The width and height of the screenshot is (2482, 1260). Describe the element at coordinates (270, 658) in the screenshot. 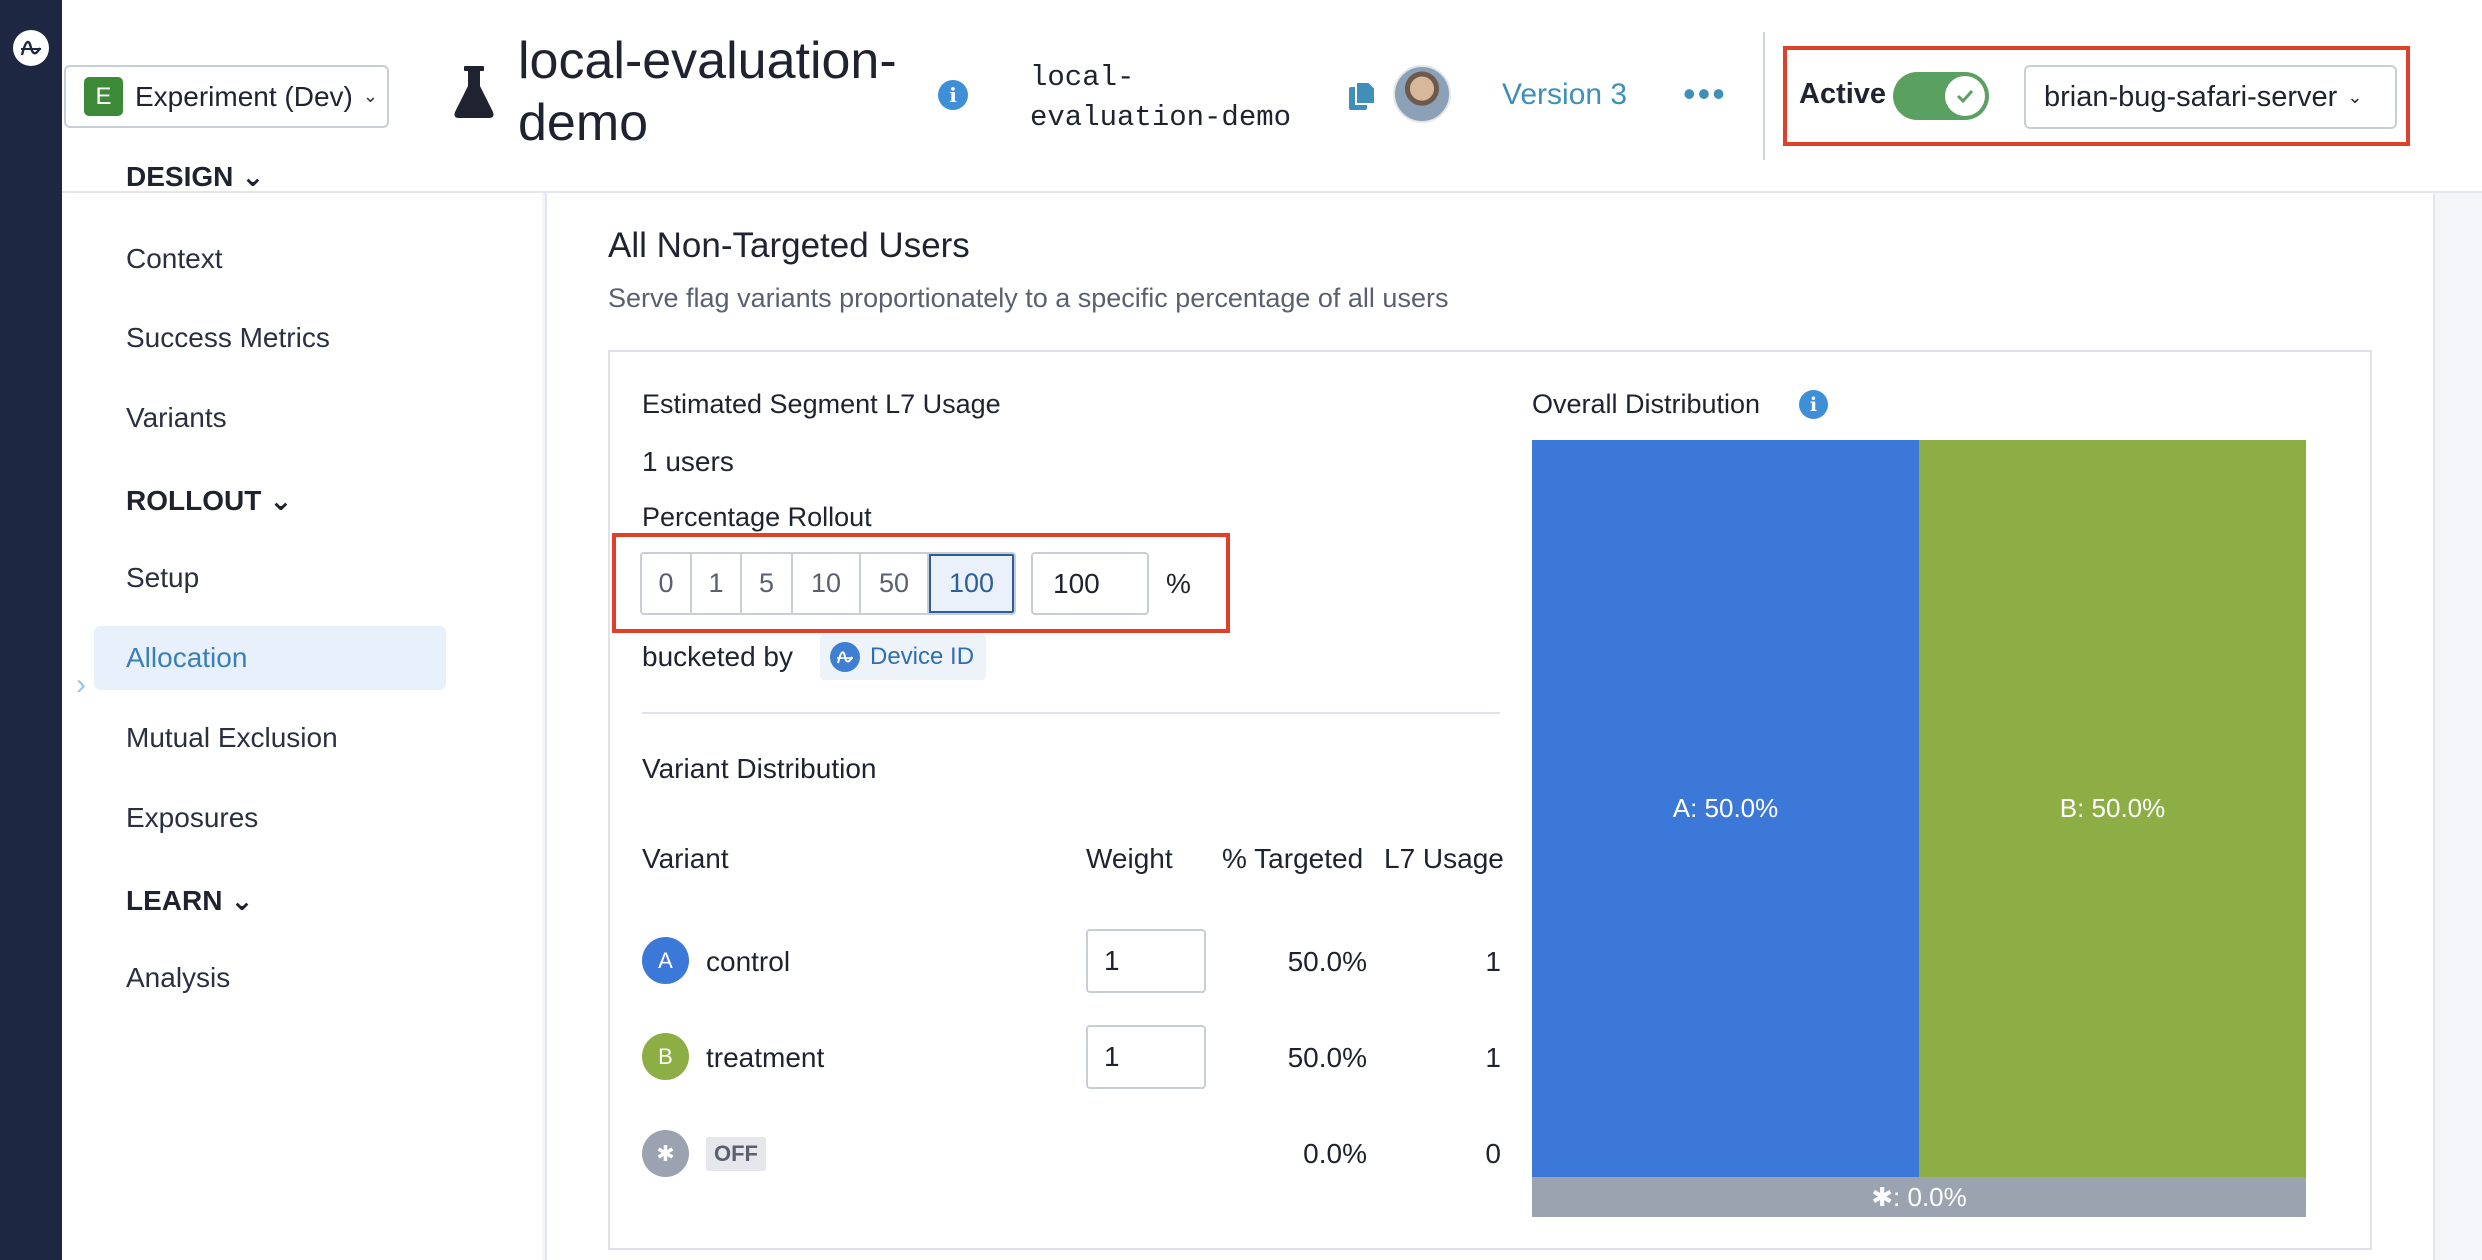

I see `sidebar-item-allocation: Allocation` at that location.